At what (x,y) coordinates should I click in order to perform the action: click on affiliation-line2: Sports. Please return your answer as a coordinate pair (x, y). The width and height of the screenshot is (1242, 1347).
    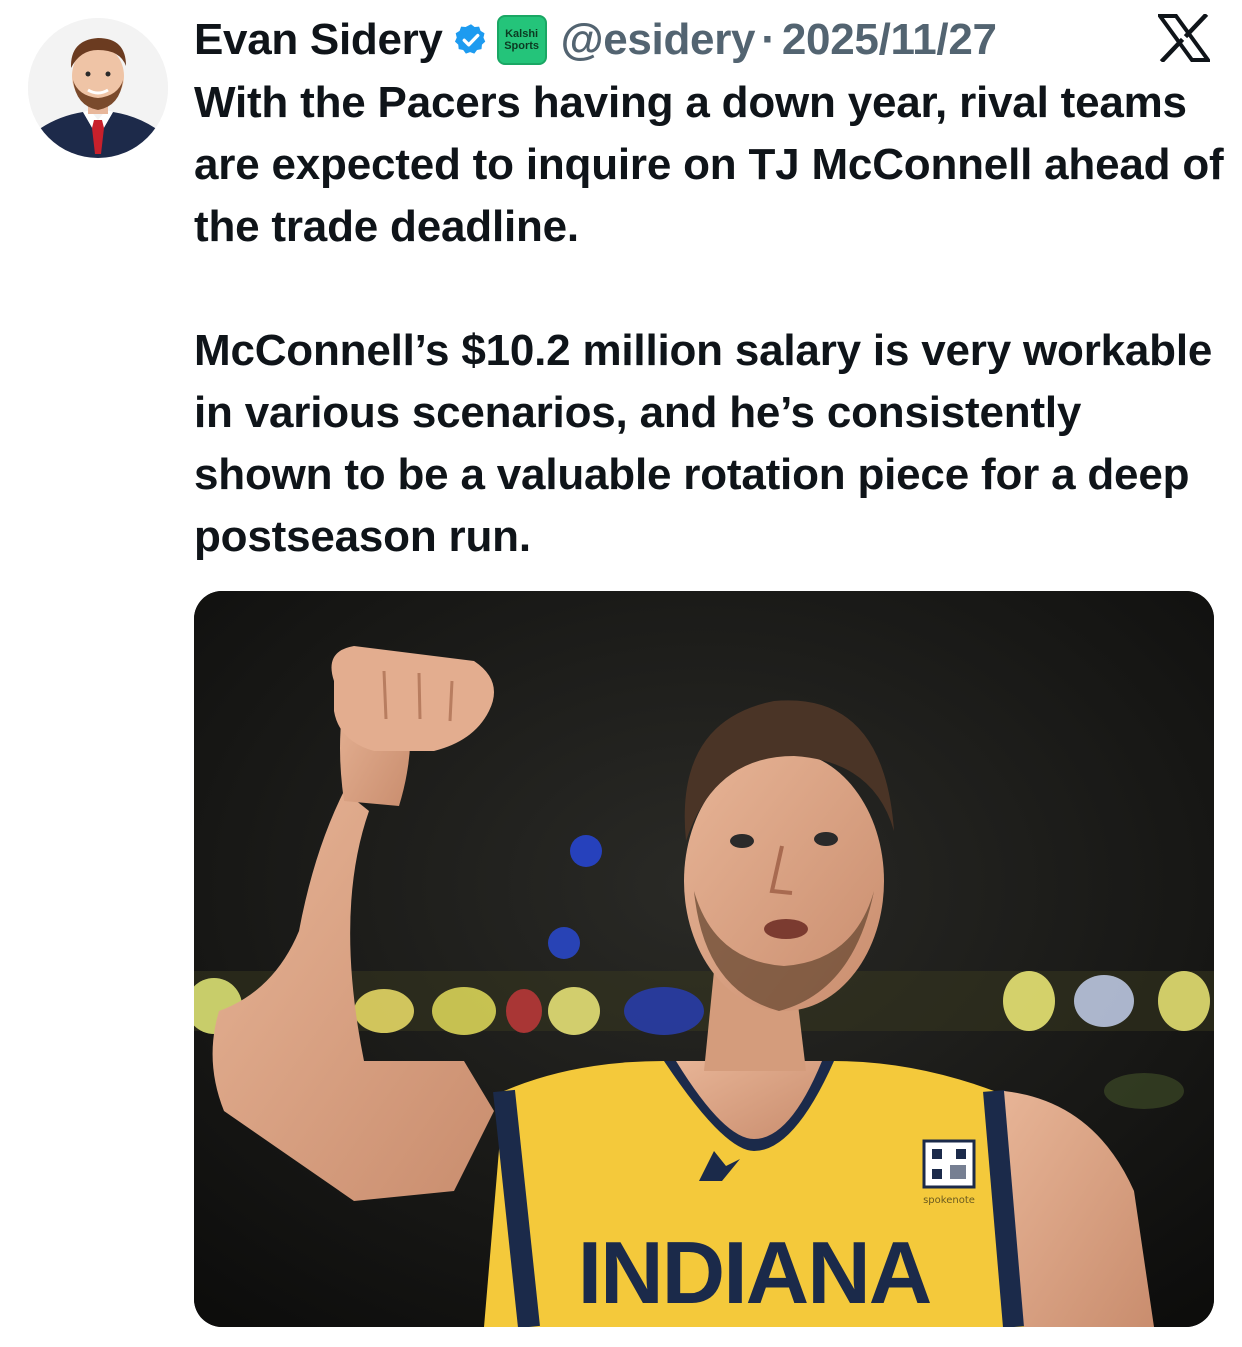
    Looking at the image, I should click on (522, 46).